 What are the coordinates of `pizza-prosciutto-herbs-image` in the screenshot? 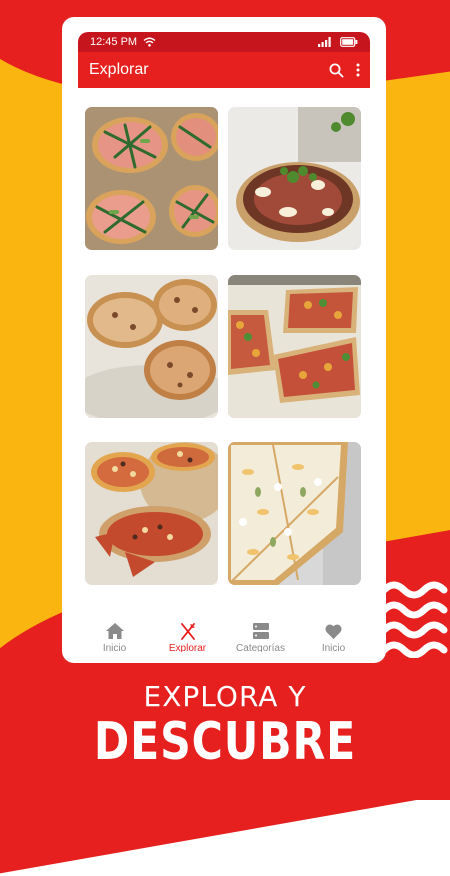 It's located at (294, 178).